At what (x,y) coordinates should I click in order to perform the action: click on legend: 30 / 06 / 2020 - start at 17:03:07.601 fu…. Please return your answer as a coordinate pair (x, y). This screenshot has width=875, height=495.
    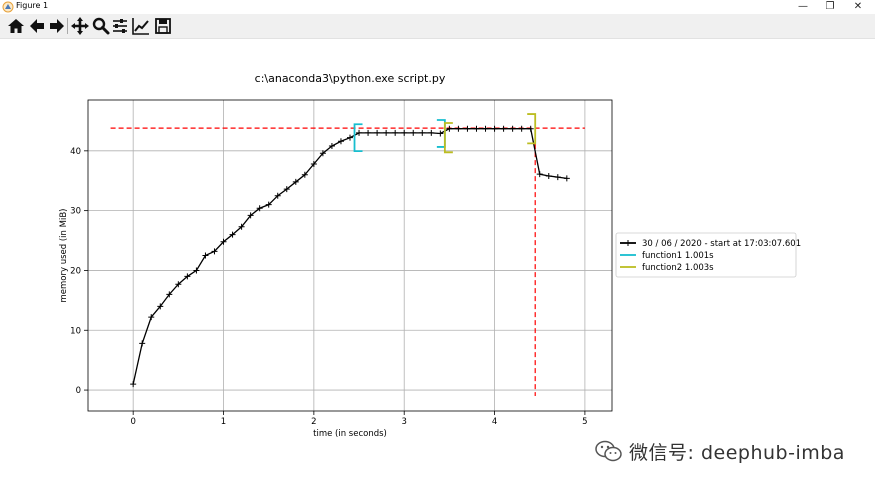
    Looking at the image, I should click on (708, 255).